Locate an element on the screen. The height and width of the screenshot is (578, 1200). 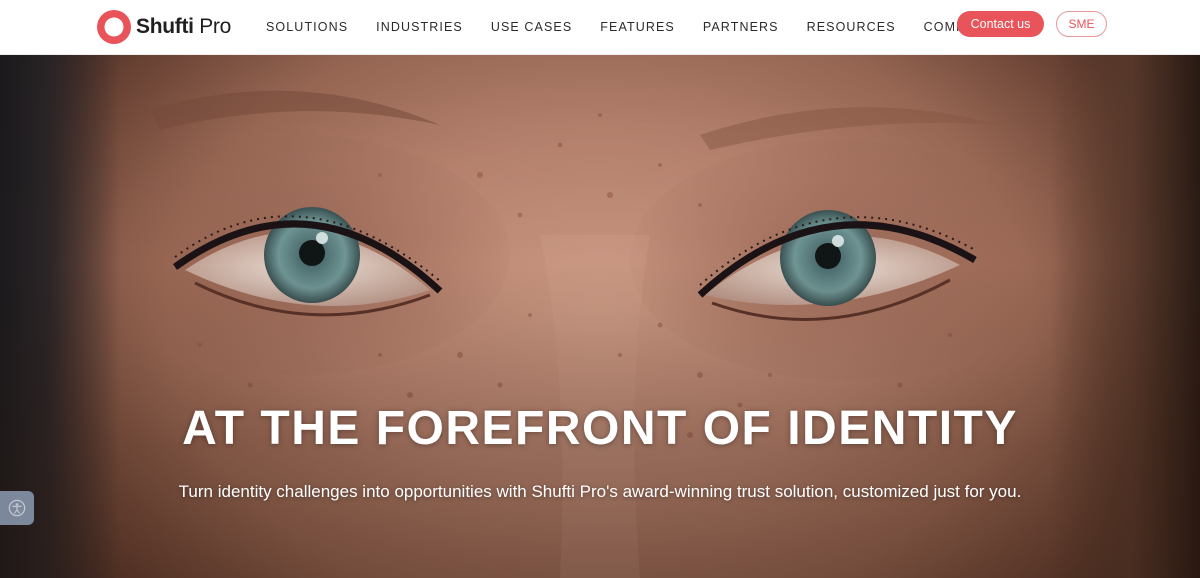
nav-item-use-cases: USE CASES is located at coordinates (531, 27).